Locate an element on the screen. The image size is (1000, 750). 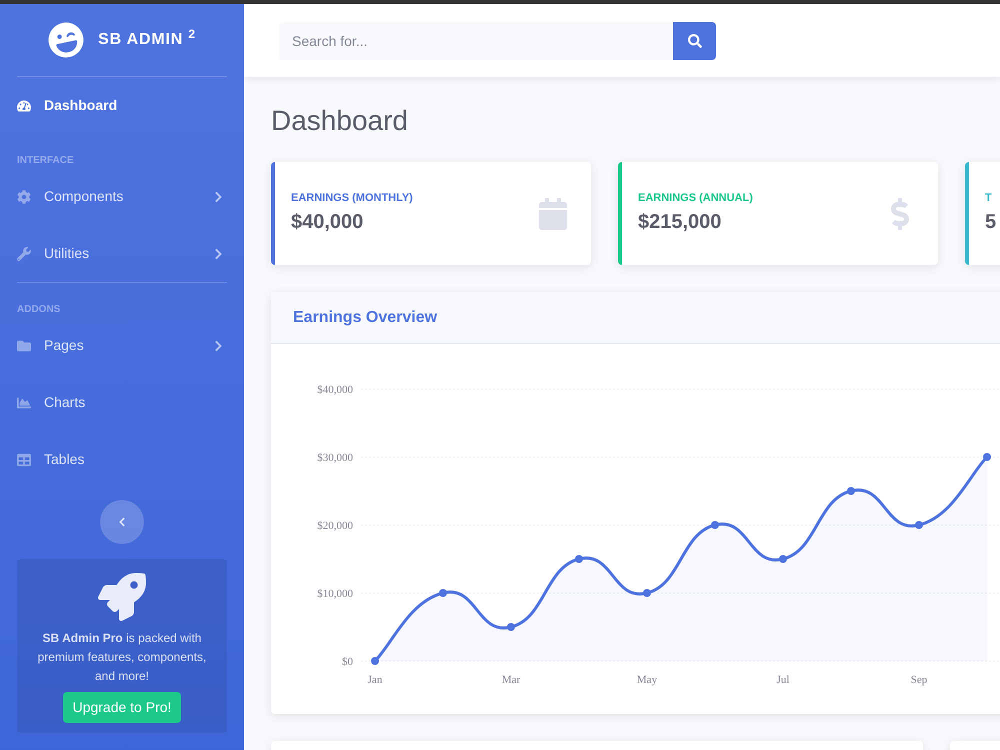
stat-value: $40,000 is located at coordinates (327, 222).